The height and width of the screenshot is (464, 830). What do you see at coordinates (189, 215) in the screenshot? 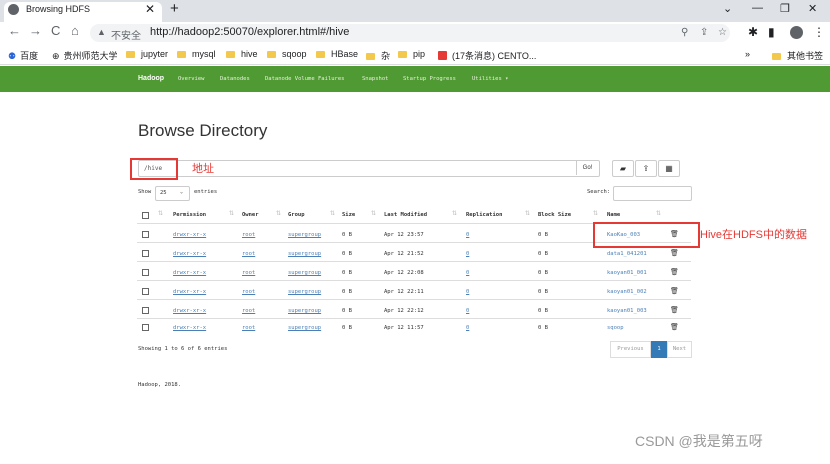
I see `col-permission: Permission` at bounding box center [189, 215].